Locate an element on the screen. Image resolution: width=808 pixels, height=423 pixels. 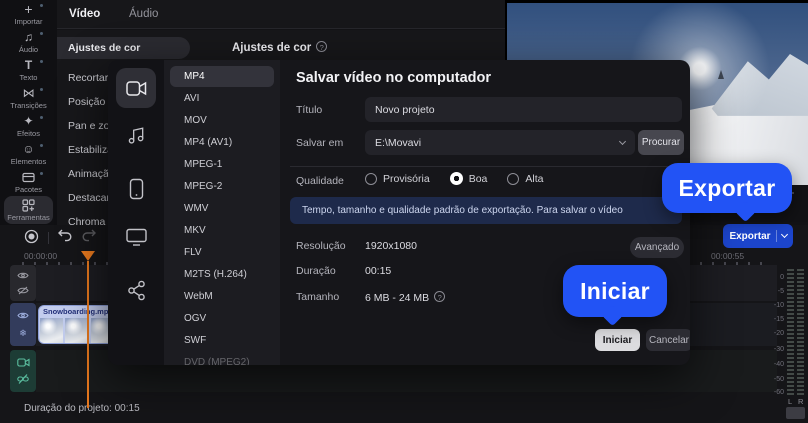
sidebar-label: Importar is located at coordinates (28, 21).